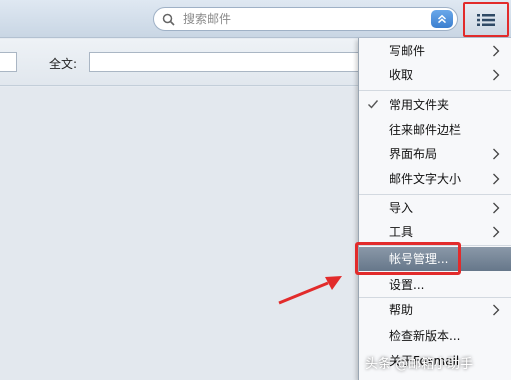 The width and height of the screenshot is (511, 380). I want to click on list-menu-icon, so click(486, 19).